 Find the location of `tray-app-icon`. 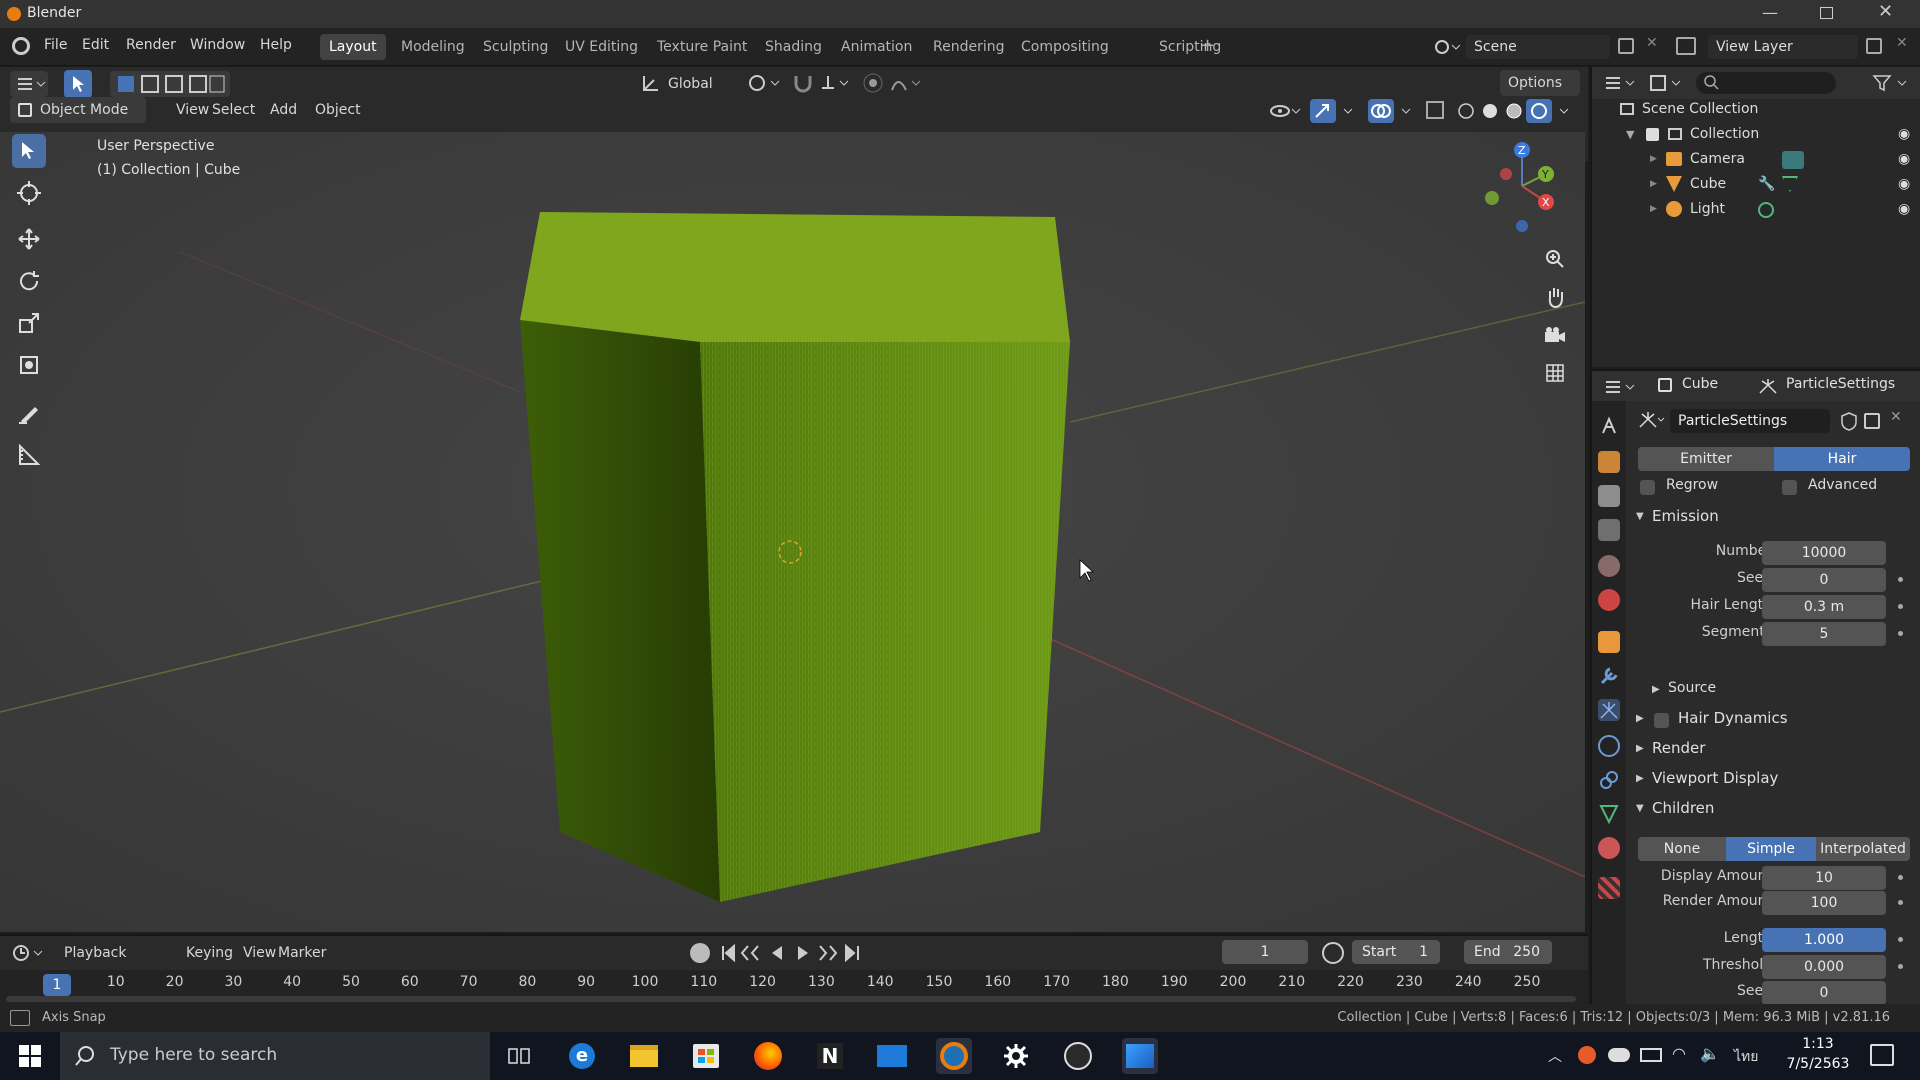

tray-app-icon is located at coordinates (1587, 1055).